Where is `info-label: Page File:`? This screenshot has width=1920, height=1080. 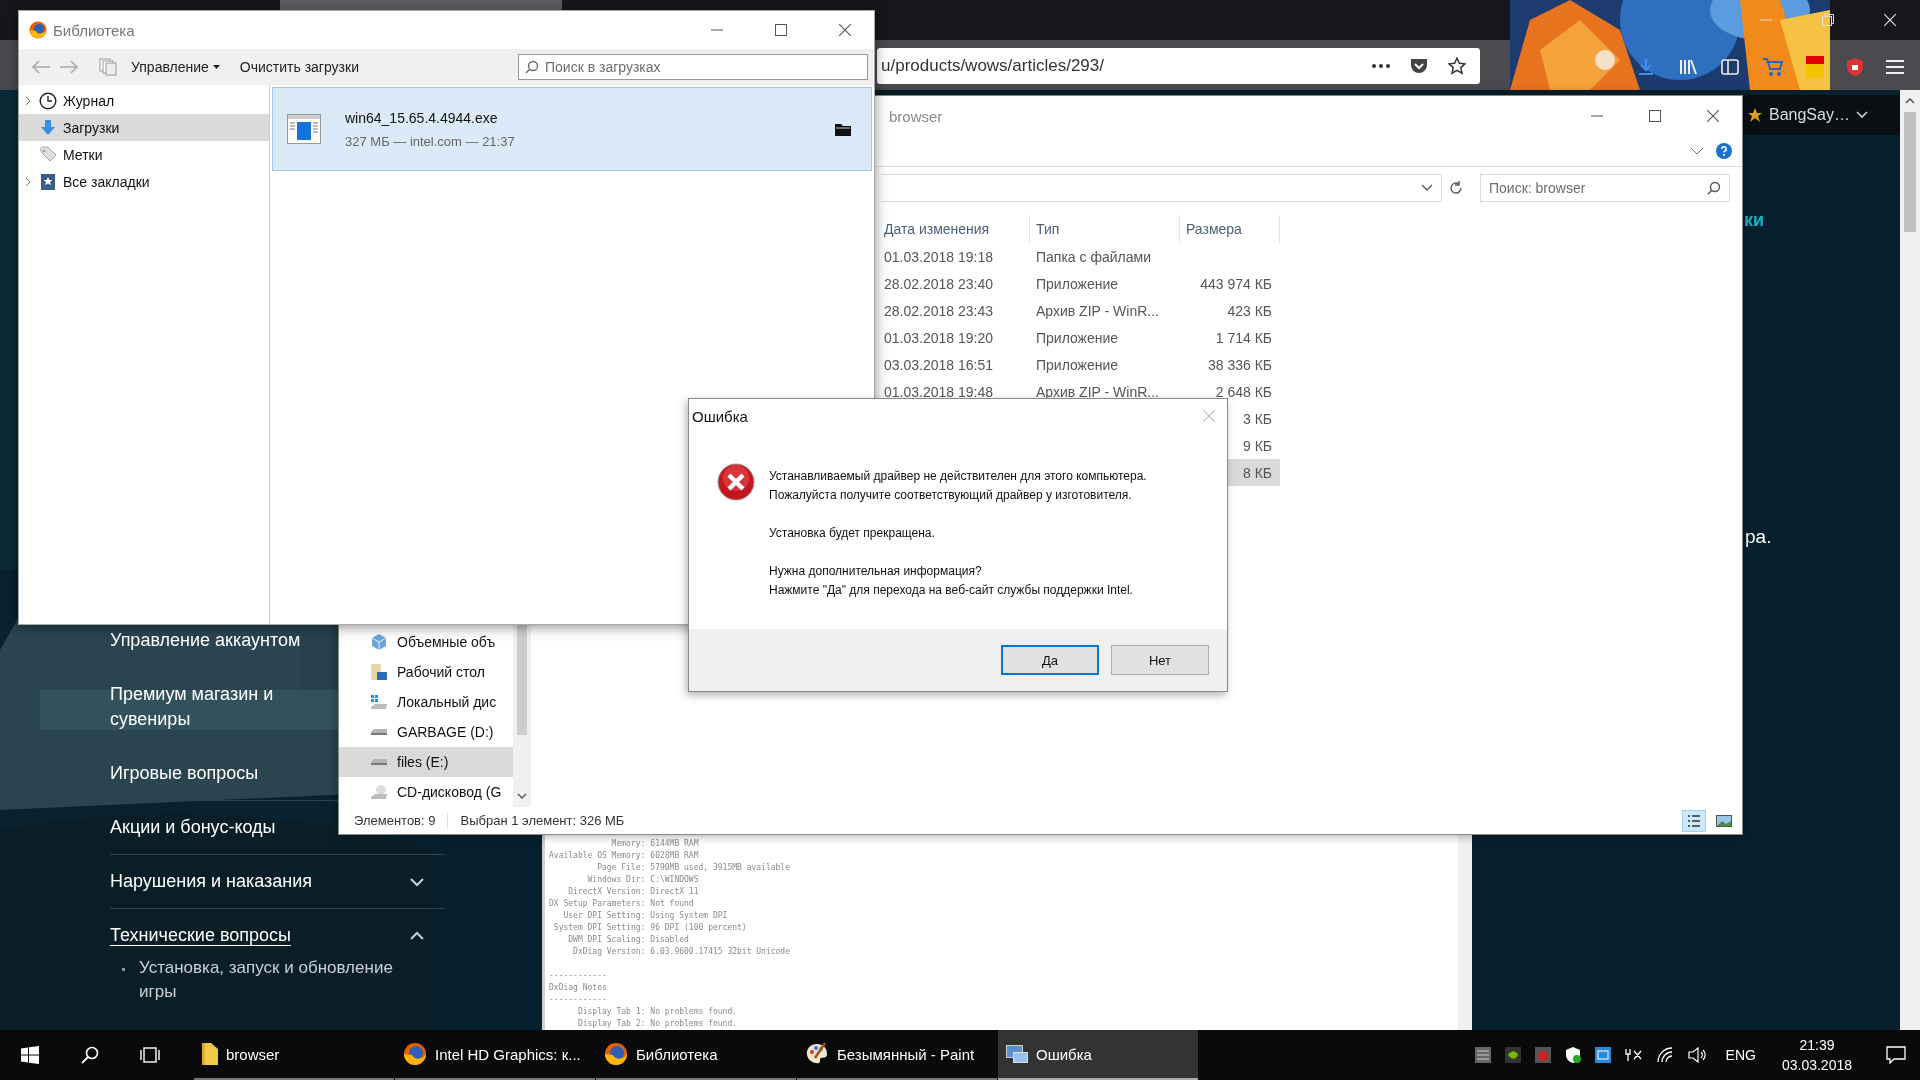 info-label: Page File: is located at coordinates (621, 868).